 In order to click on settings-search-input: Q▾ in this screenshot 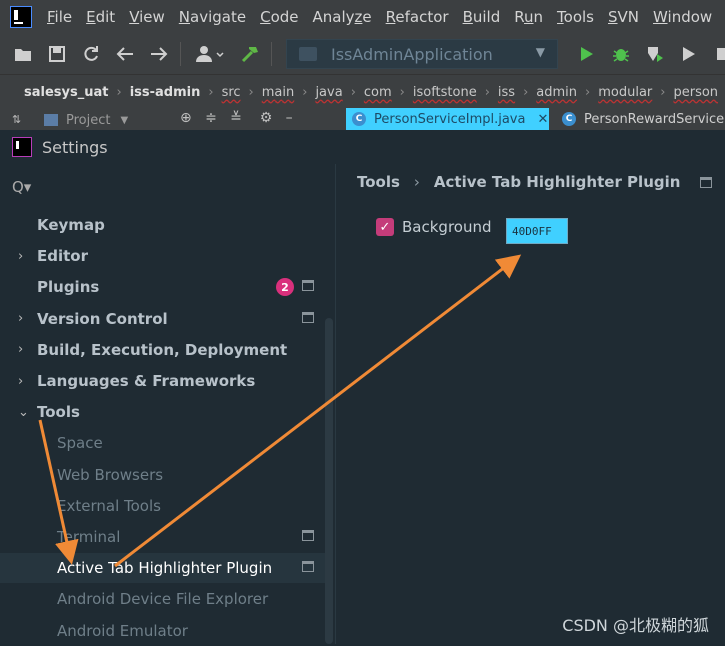, I will do `click(21, 187)`.